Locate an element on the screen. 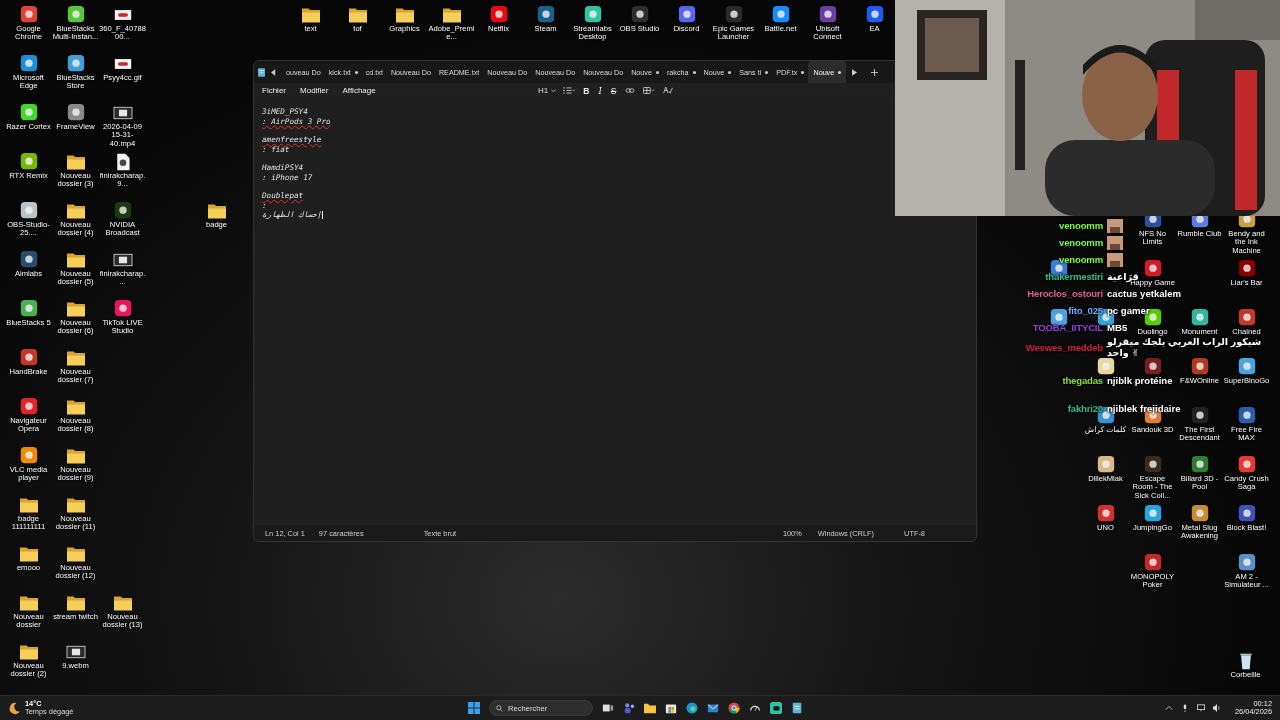 The height and width of the screenshot is (720, 1280). chat-username: Weswes_meddeb is located at coordinates (1063, 347).